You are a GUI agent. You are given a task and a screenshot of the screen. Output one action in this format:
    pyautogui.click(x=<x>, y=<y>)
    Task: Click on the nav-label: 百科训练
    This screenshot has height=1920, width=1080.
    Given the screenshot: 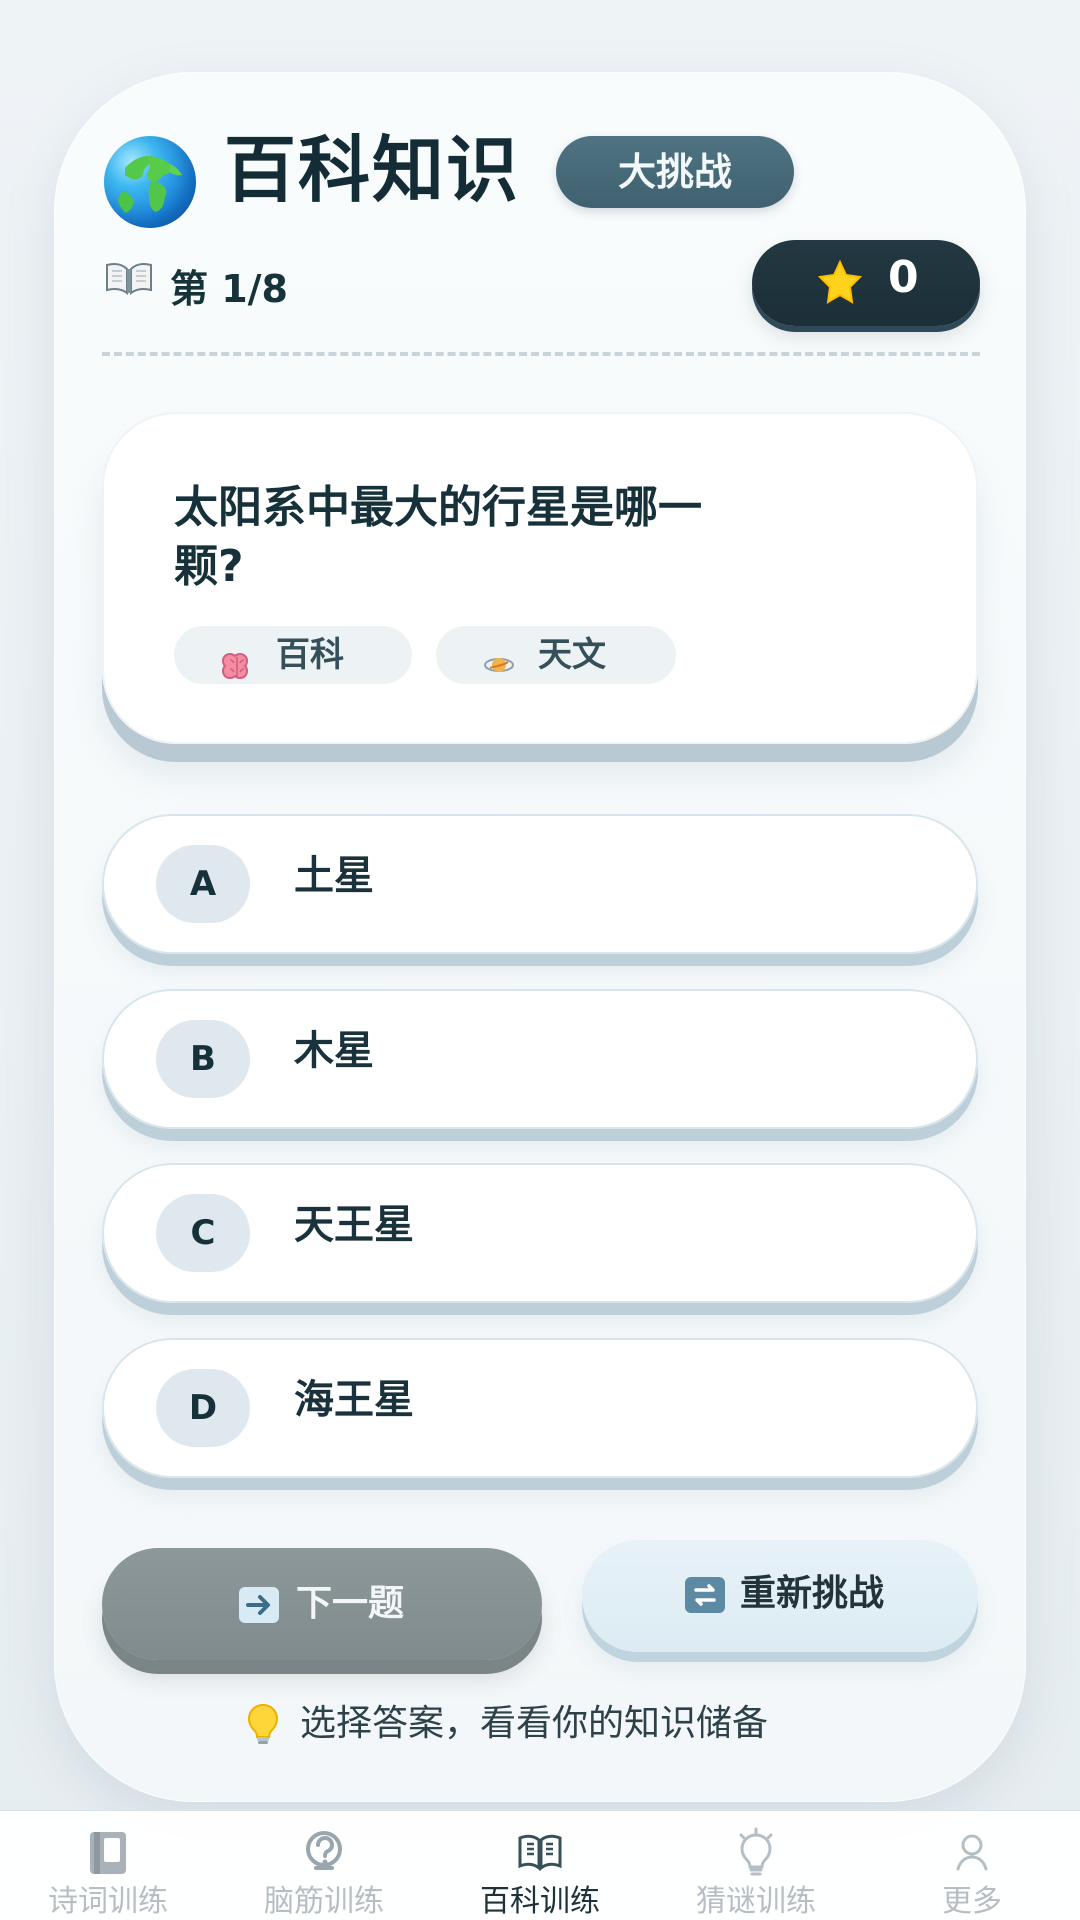 What is the action you would take?
    pyautogui.click(x=540, y=1901)
    